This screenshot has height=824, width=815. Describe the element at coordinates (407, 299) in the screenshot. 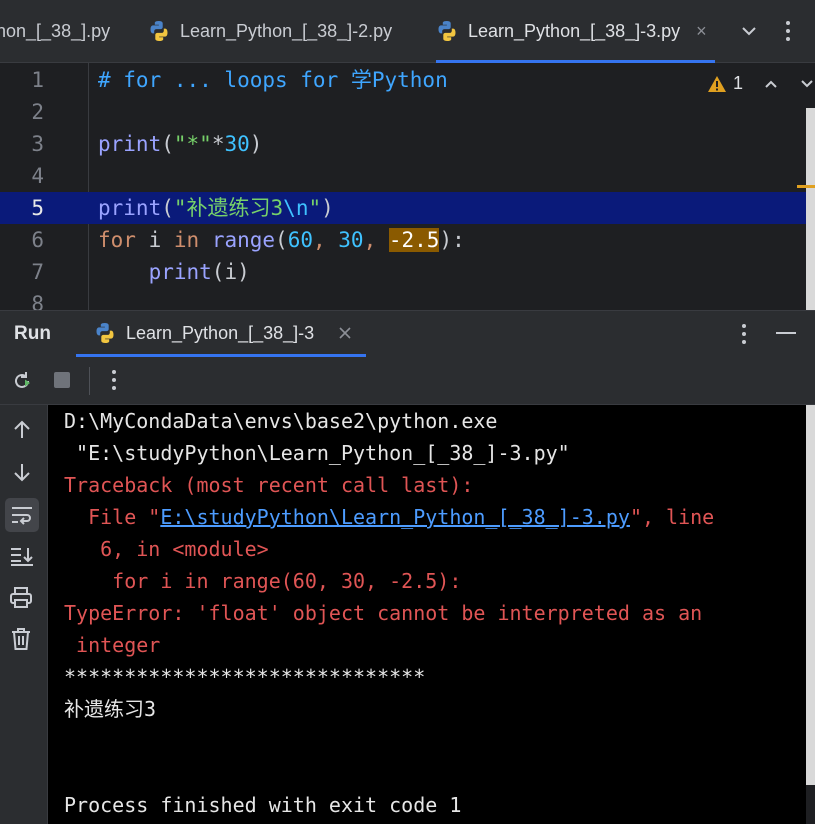

I see `code-line: 8` at that location.